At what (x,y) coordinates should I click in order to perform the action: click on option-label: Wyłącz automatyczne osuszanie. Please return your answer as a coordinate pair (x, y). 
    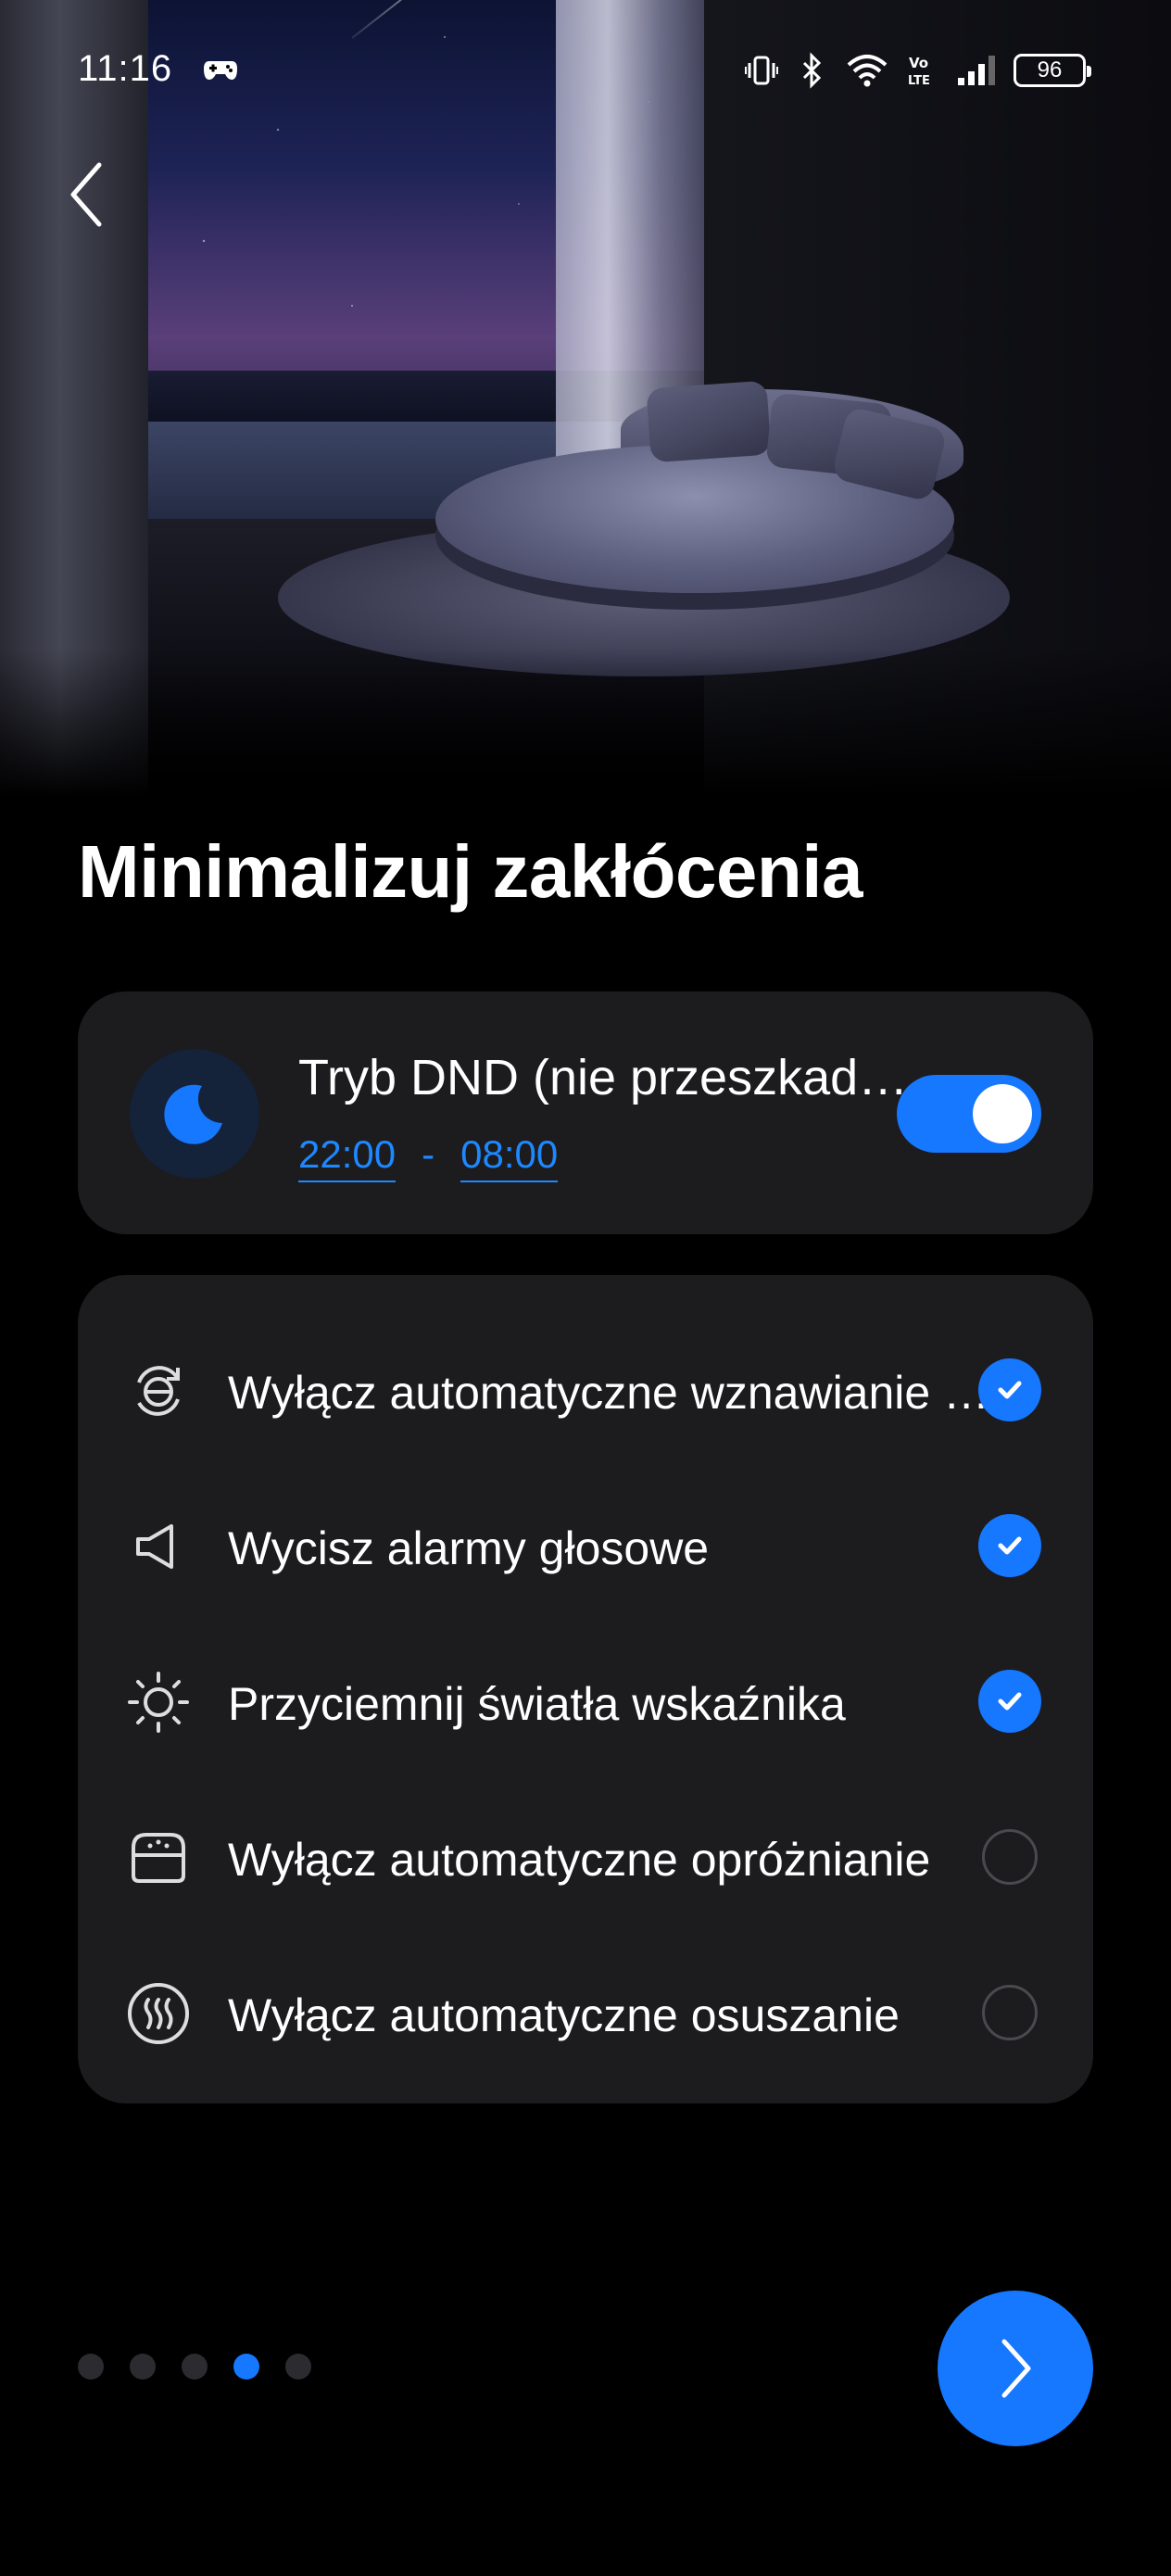
    Looking at the image, I should click on (564, 2015).